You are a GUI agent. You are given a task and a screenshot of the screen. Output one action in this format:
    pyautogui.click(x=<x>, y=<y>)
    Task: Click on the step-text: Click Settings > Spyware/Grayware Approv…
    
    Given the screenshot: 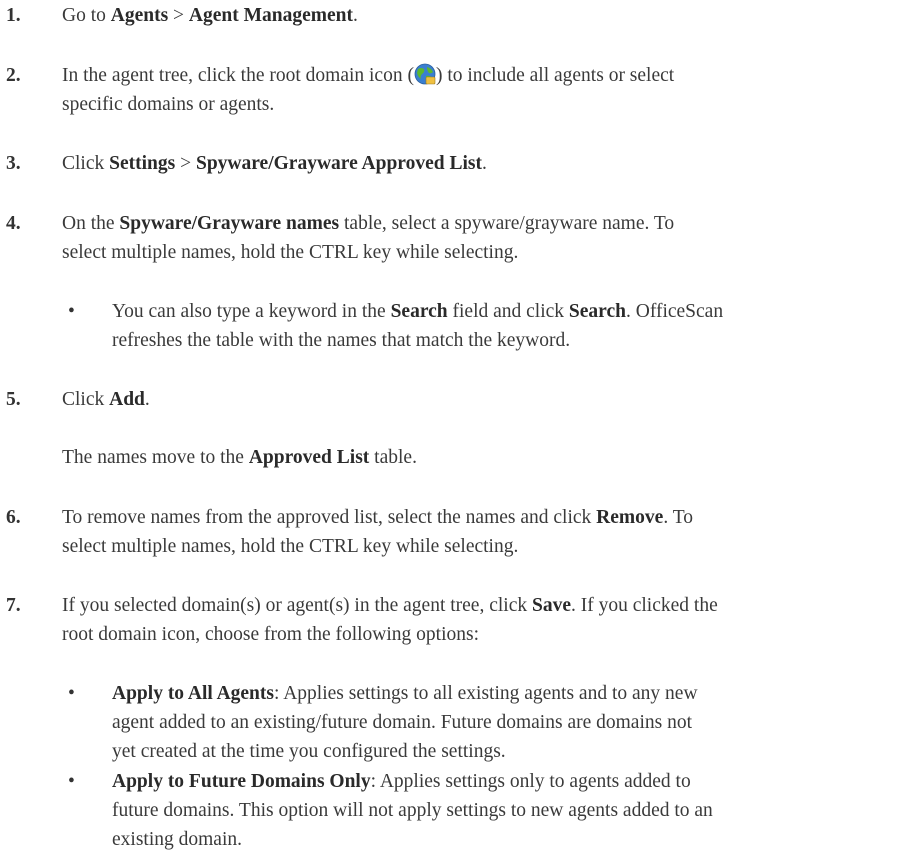 What is the action you would take?
    pyautogui.click(x=274, y=163)
    